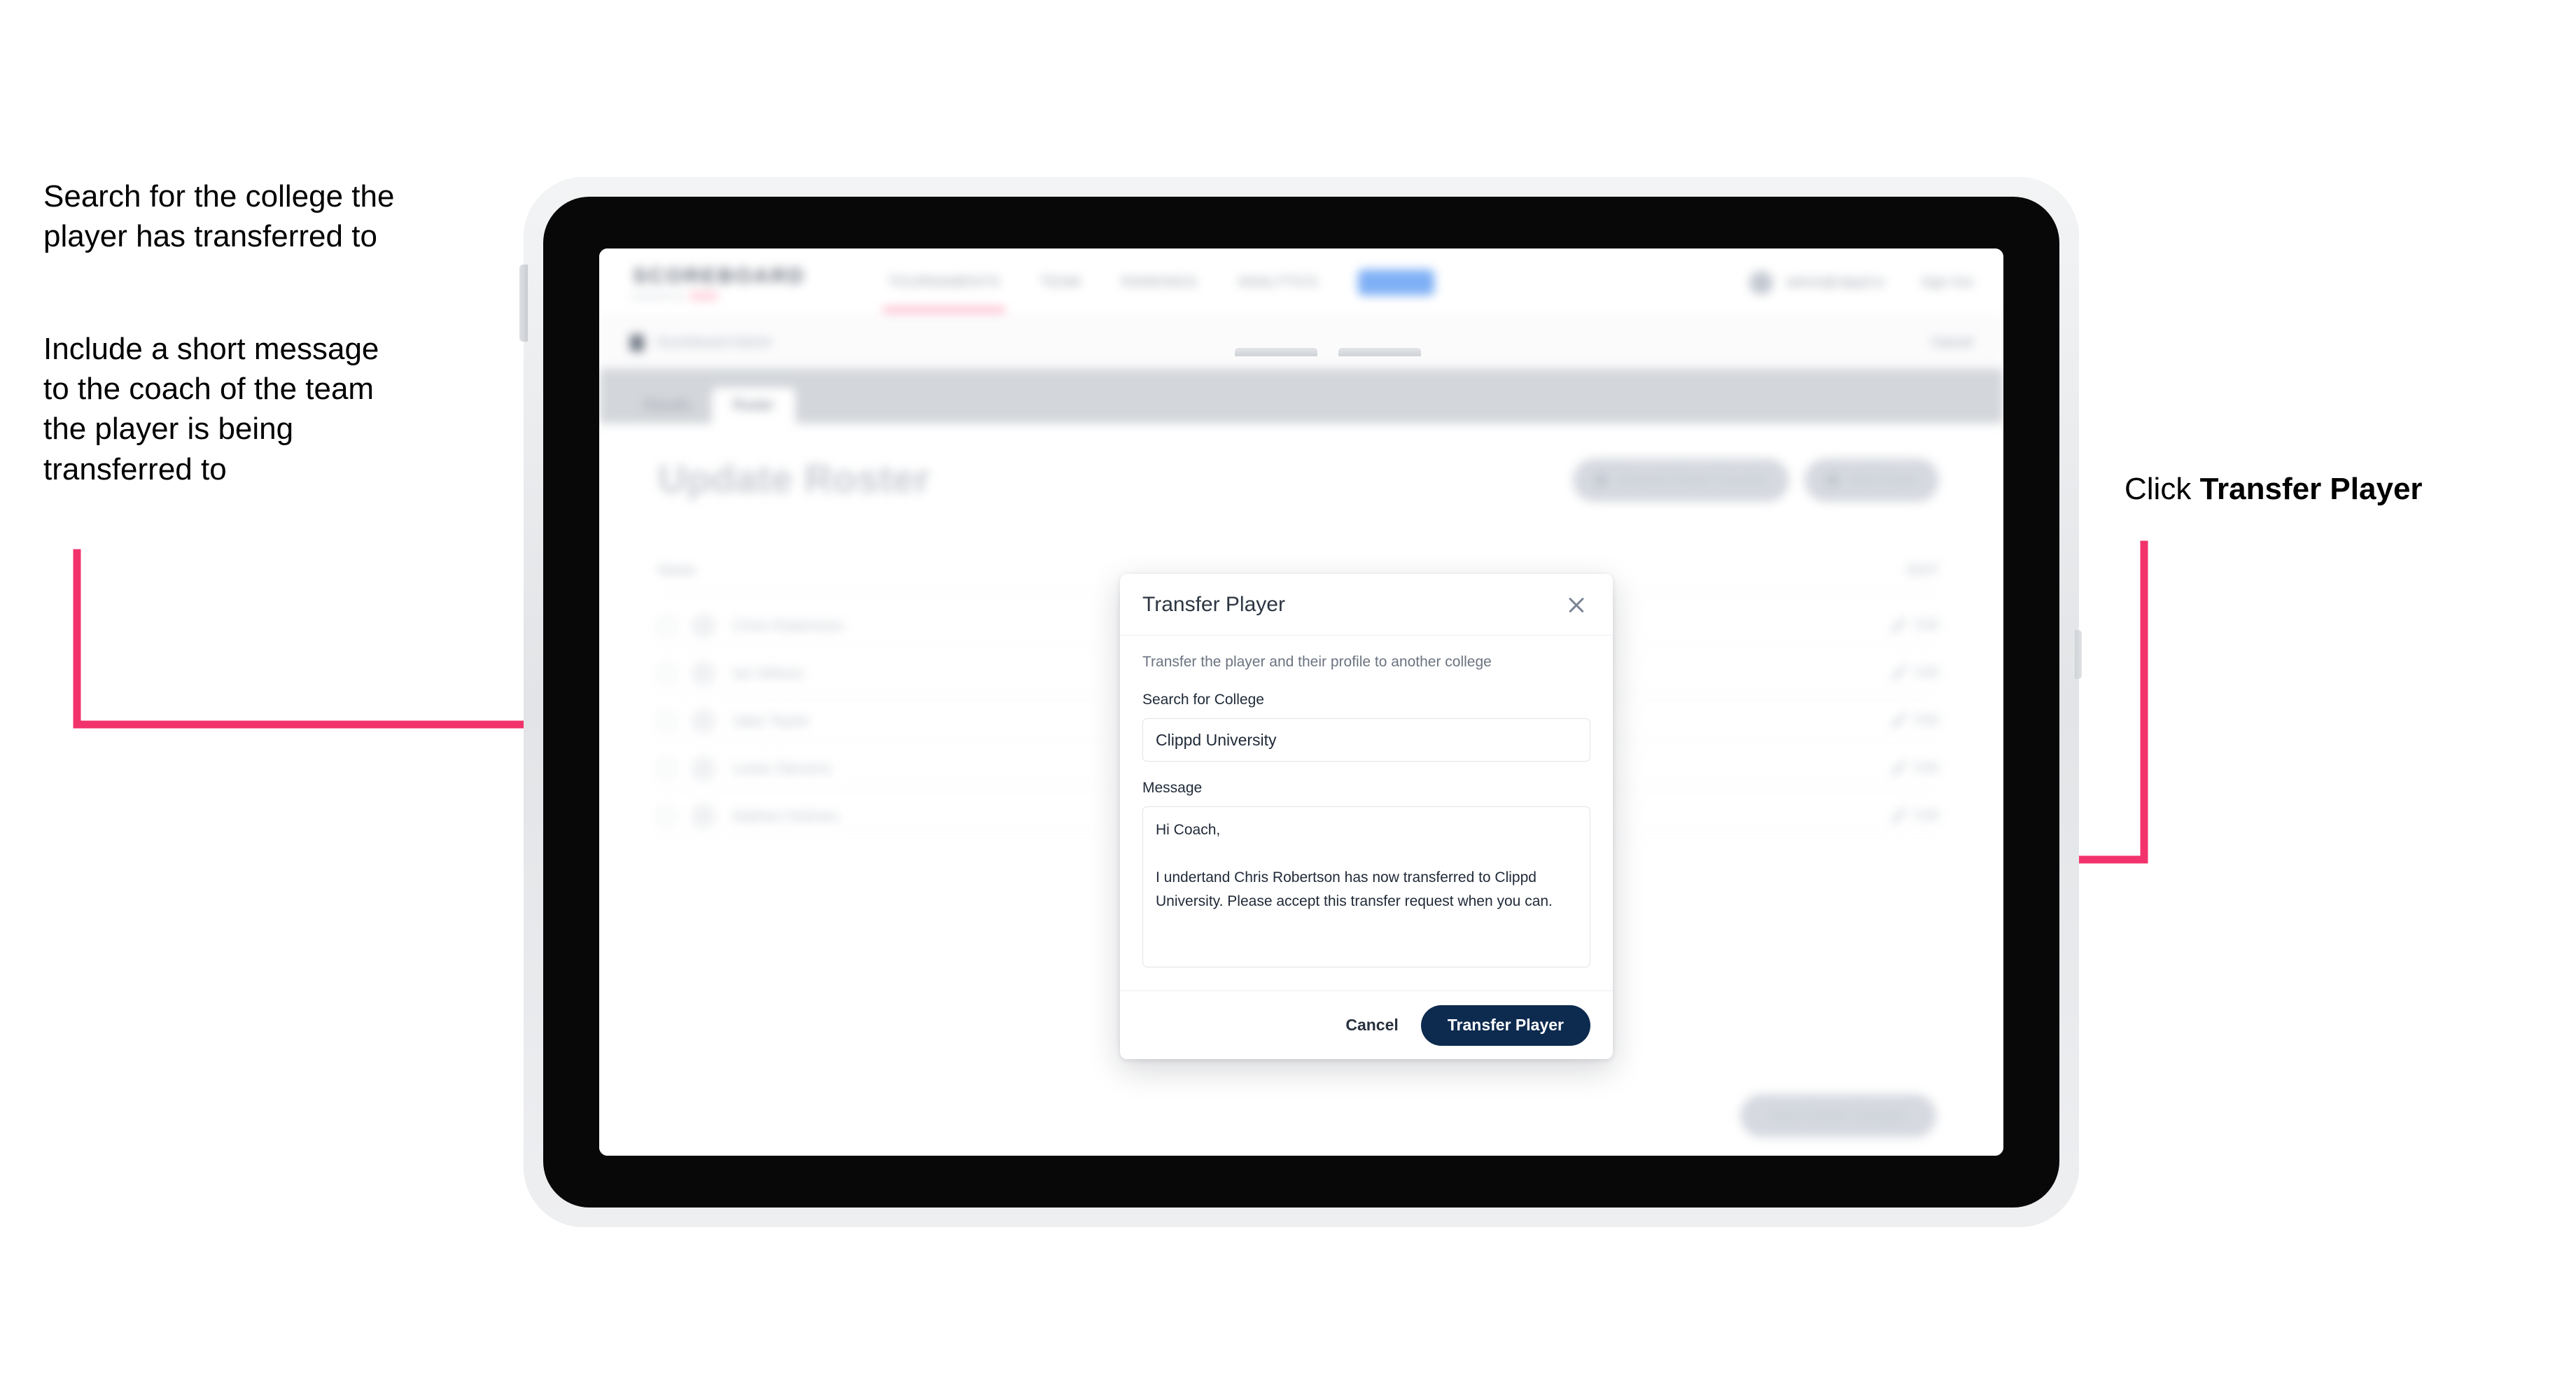 This screenshot has width=2576, height=1386. Describe the element at coordinates (637, 342) in the screenshot. I see `book-icon` at that location.